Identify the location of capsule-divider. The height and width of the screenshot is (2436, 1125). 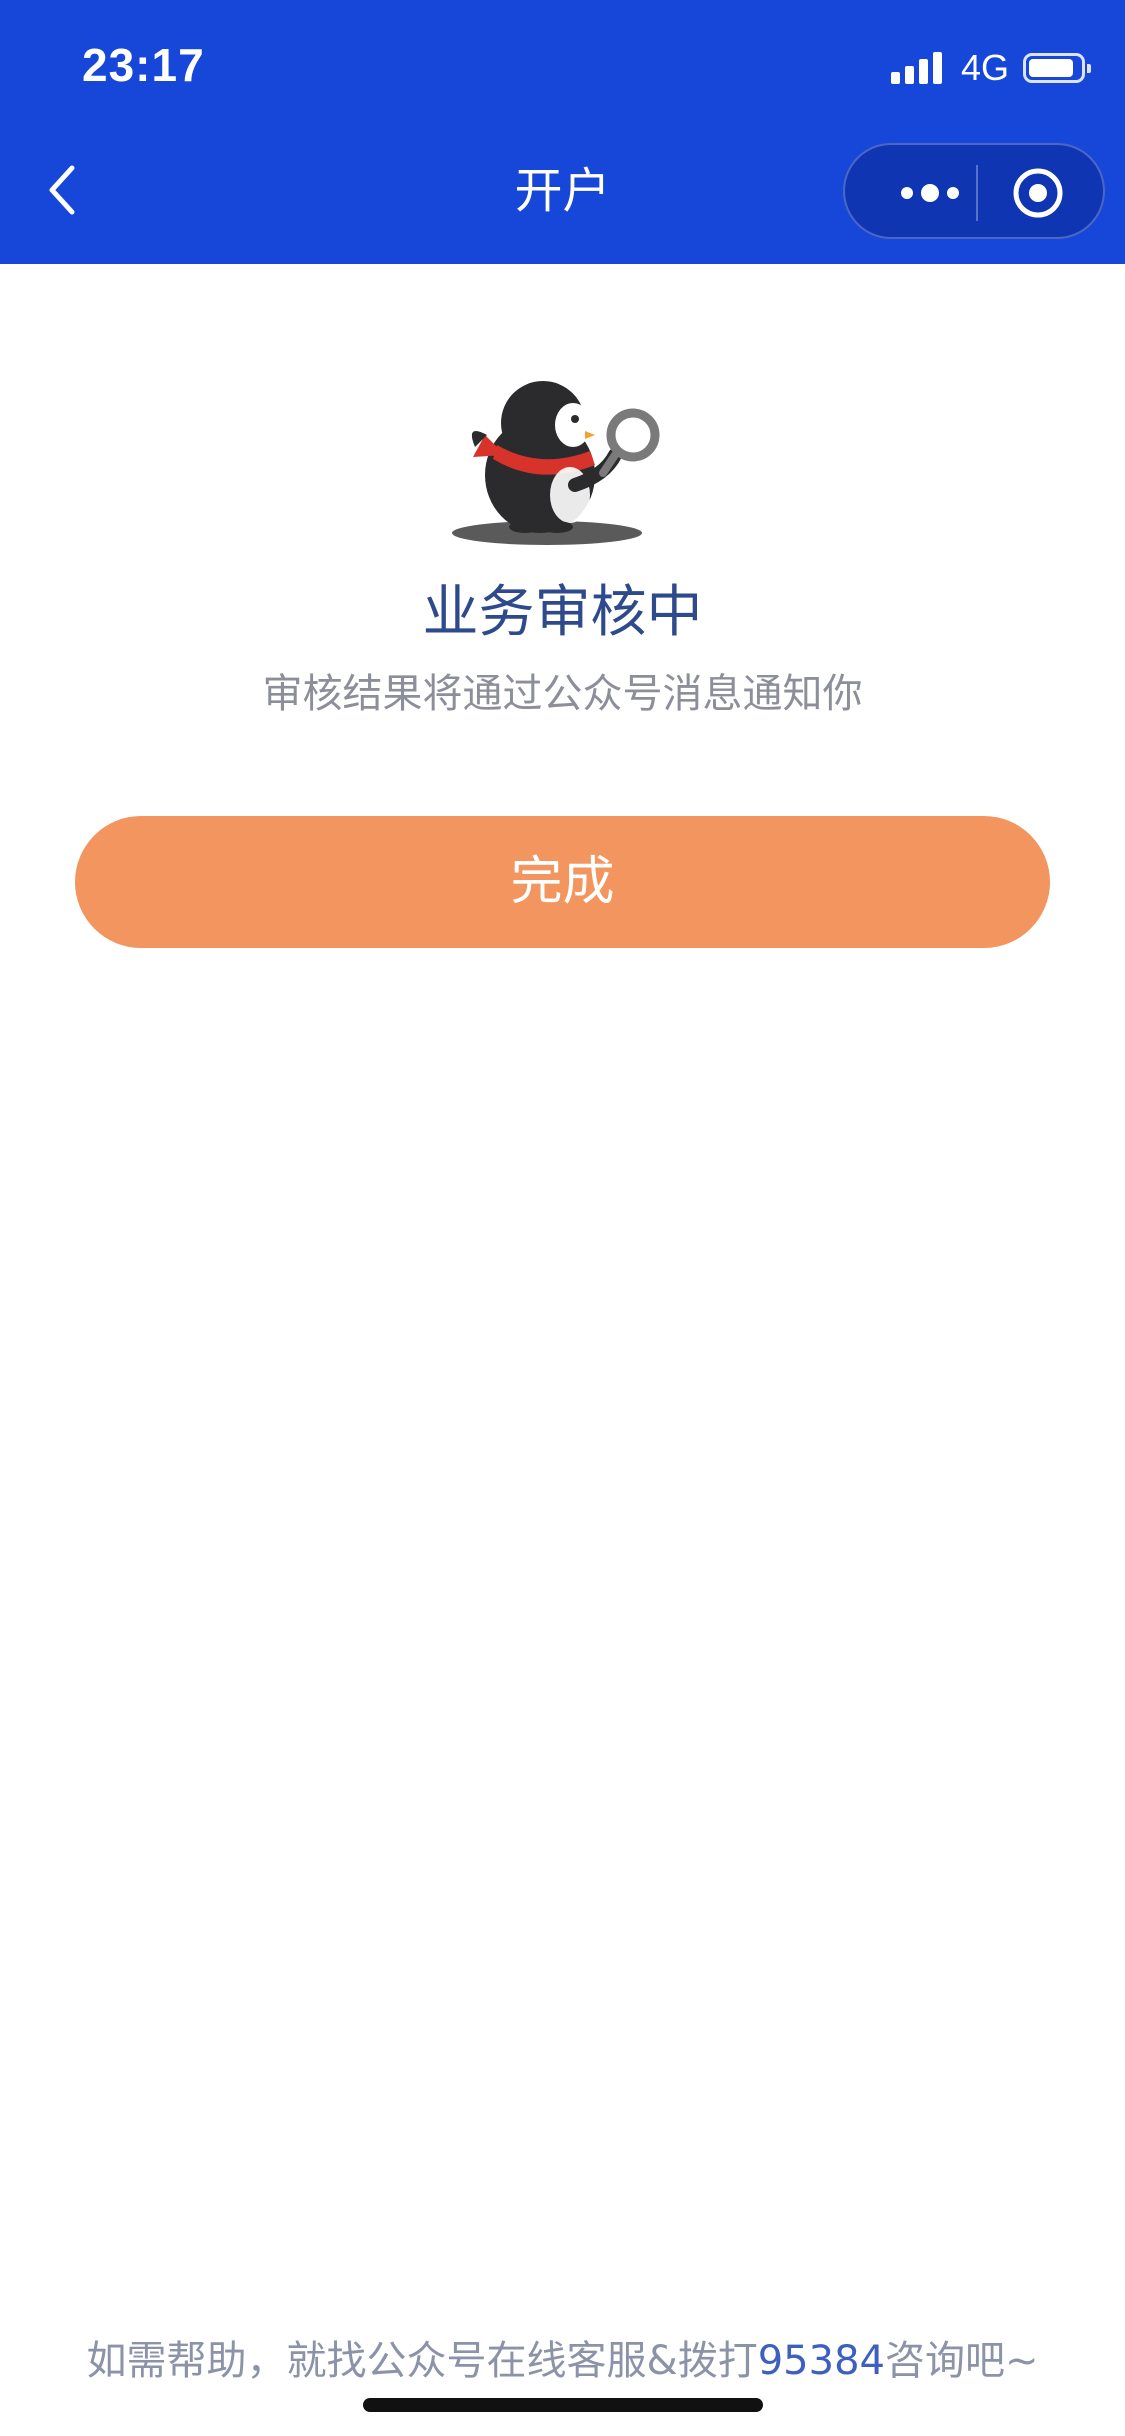
(977, 193).